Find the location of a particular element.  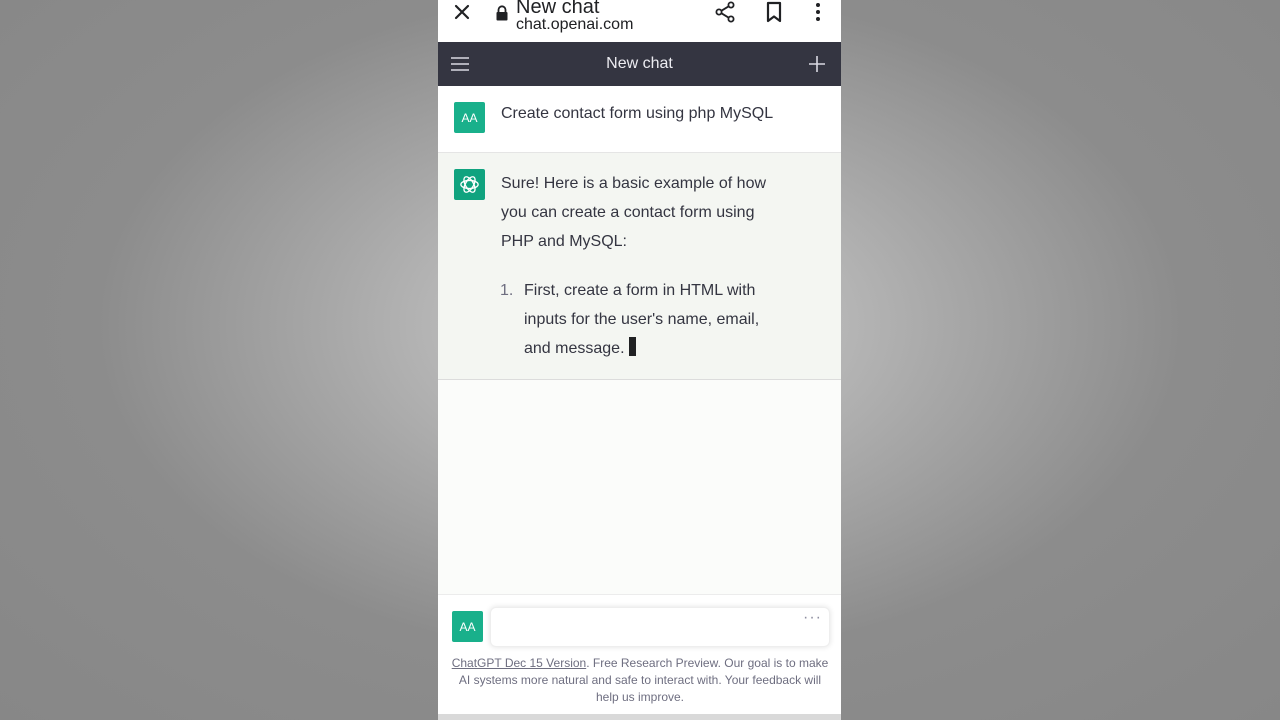

plus-icon is located at coordinates (817, 64).